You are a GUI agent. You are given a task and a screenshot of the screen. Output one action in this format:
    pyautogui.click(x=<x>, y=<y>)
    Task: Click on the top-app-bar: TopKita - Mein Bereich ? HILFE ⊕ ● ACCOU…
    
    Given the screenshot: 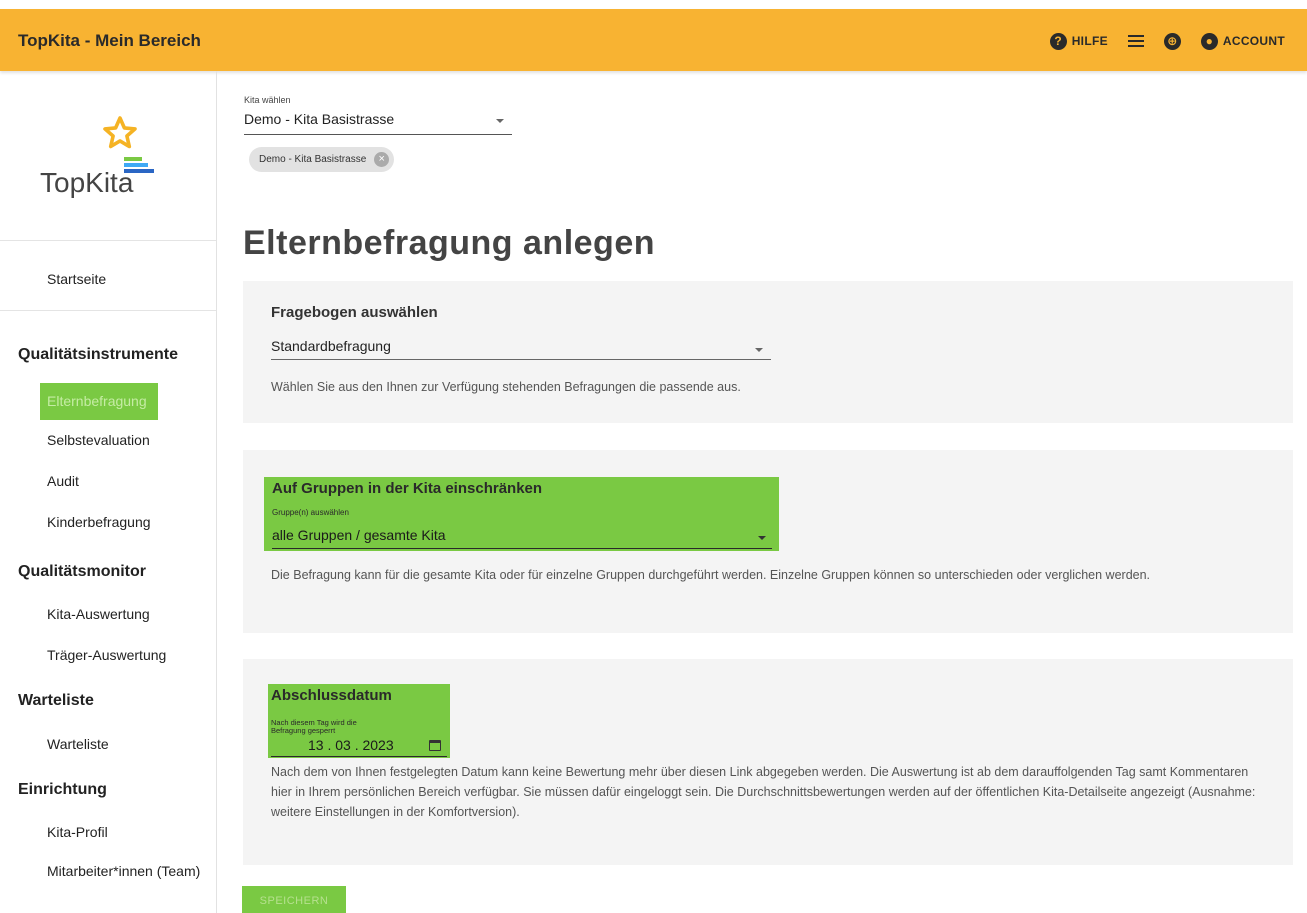 What is the action you would take?
    pyautogui.click(x=653, y=40)
    